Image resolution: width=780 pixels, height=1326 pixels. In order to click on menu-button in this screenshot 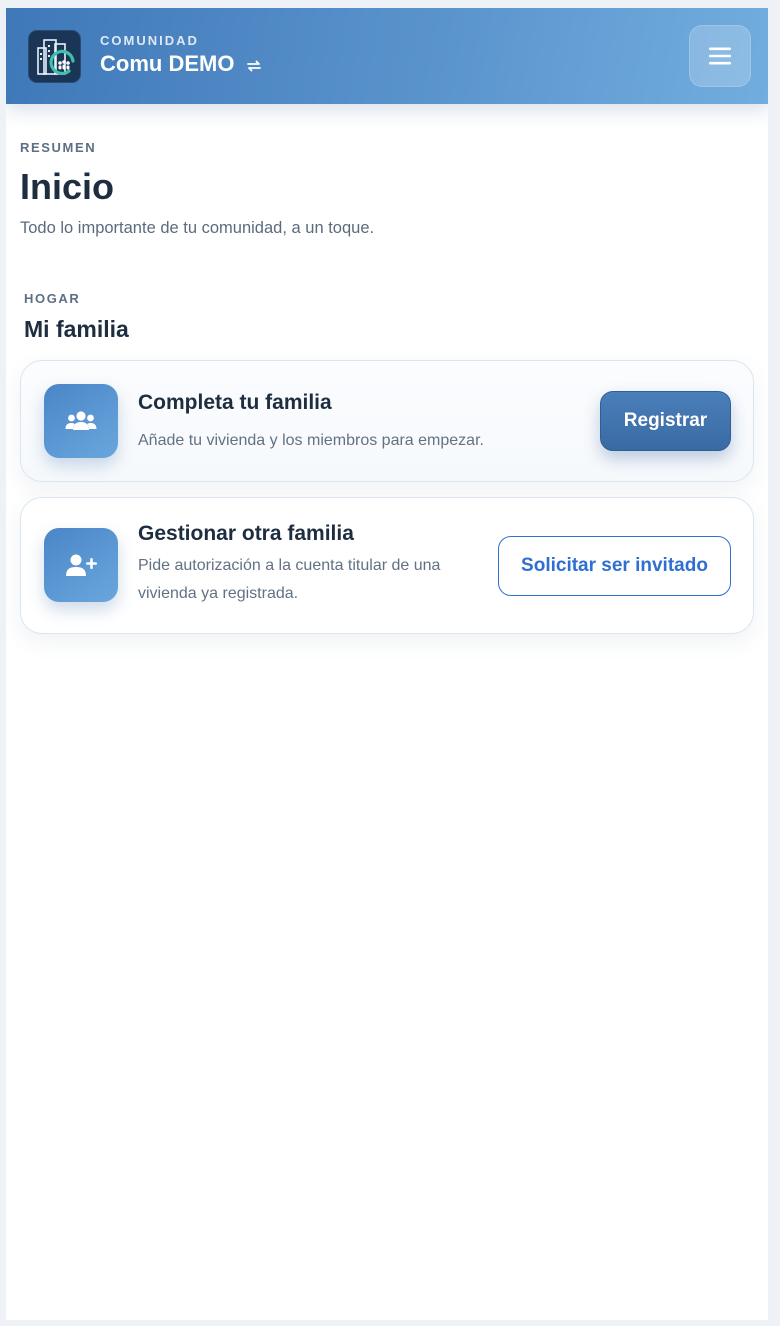, I will do `click(720, 56)`.